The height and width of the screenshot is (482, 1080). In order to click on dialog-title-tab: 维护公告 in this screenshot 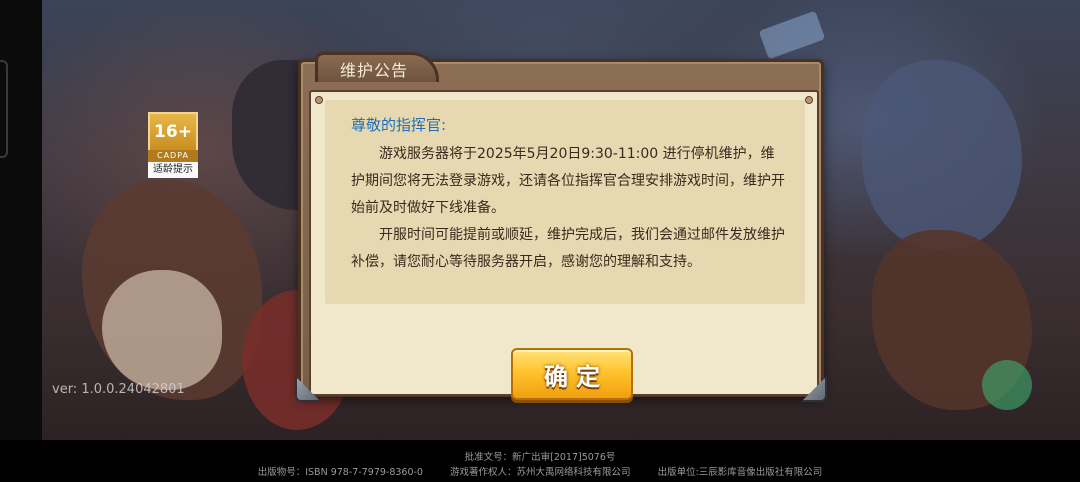, I will do `click(377, 67)`.